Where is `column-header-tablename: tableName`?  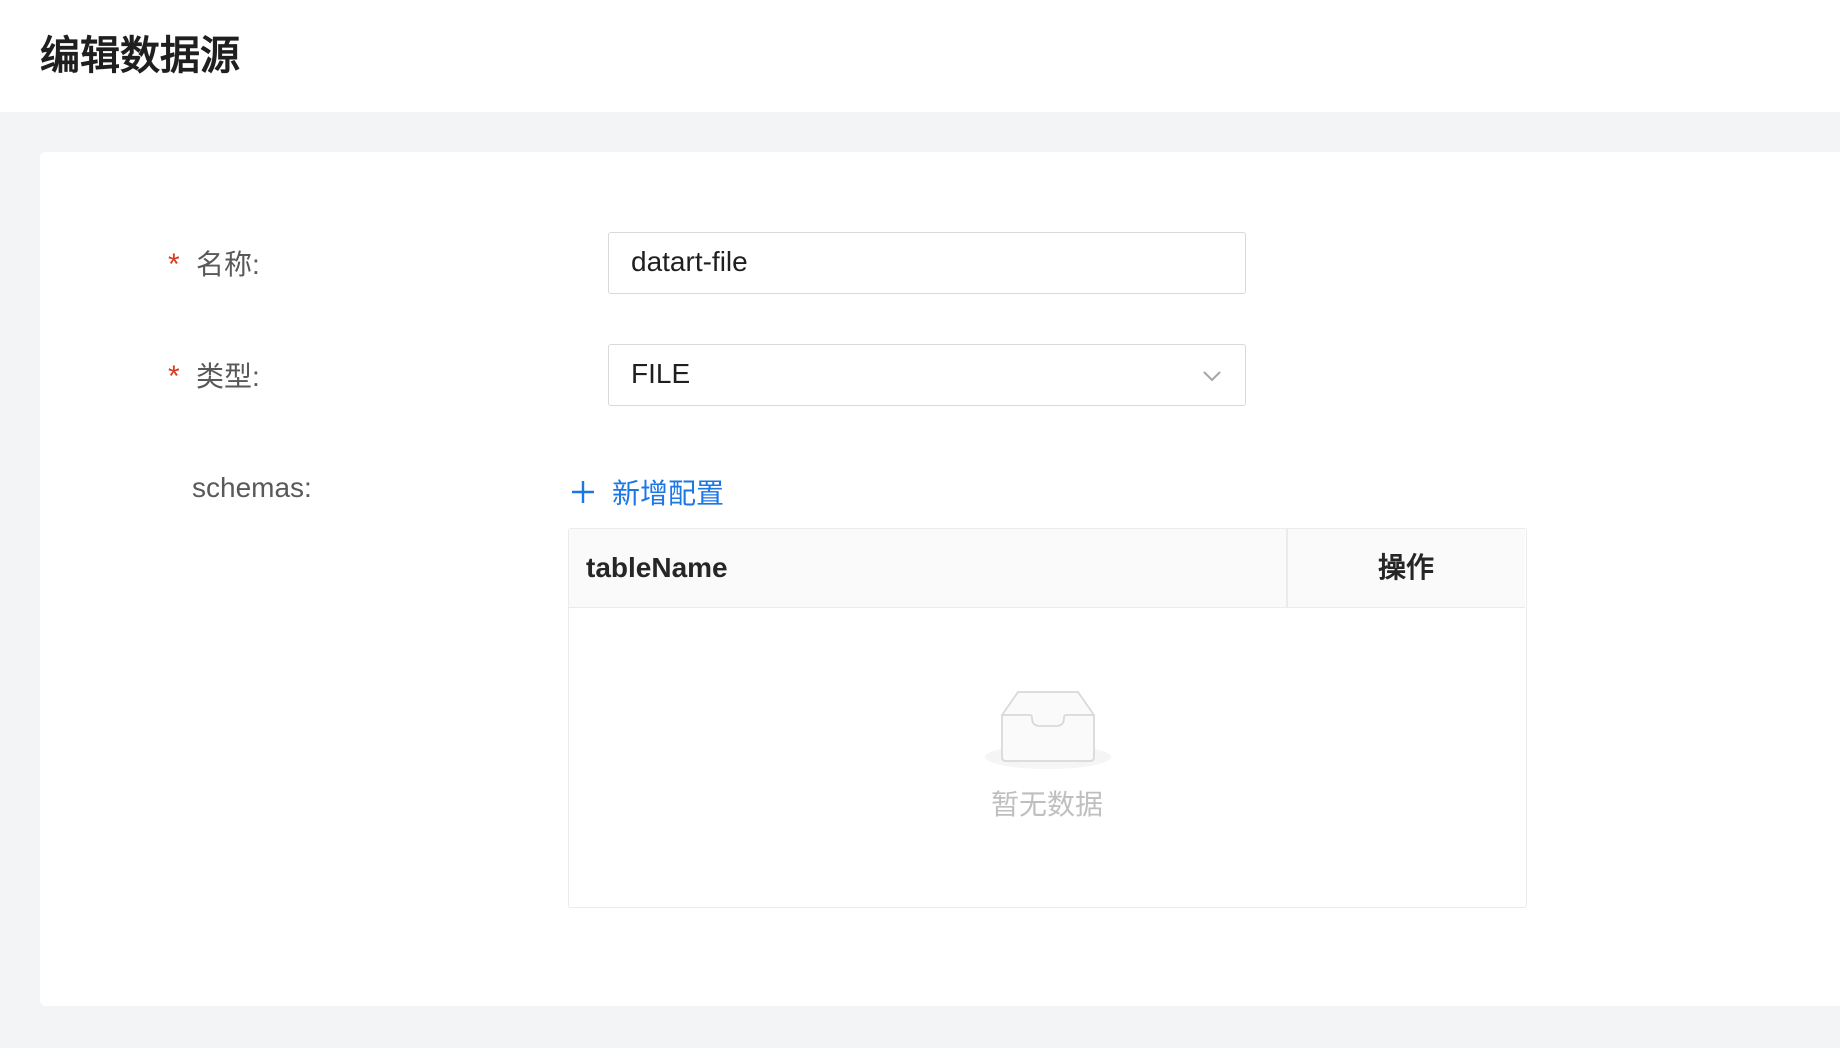
column-header-tablename: tableName is located at coordinates (657, 567).